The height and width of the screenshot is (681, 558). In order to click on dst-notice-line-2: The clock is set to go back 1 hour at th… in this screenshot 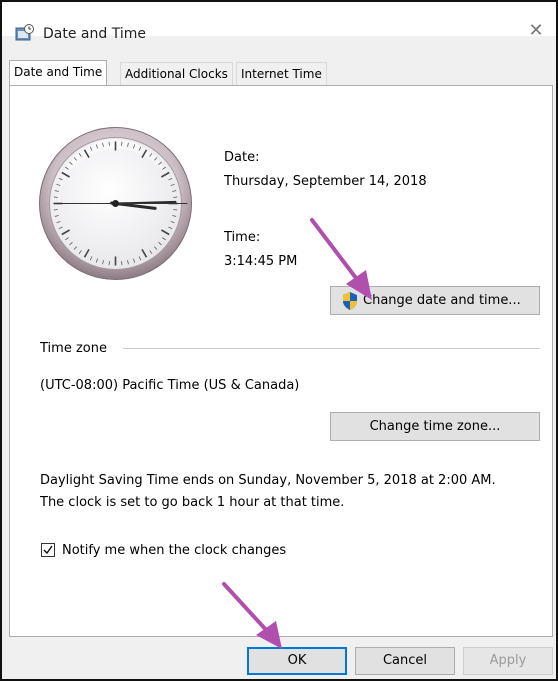, I will do `click(192, 502)`.